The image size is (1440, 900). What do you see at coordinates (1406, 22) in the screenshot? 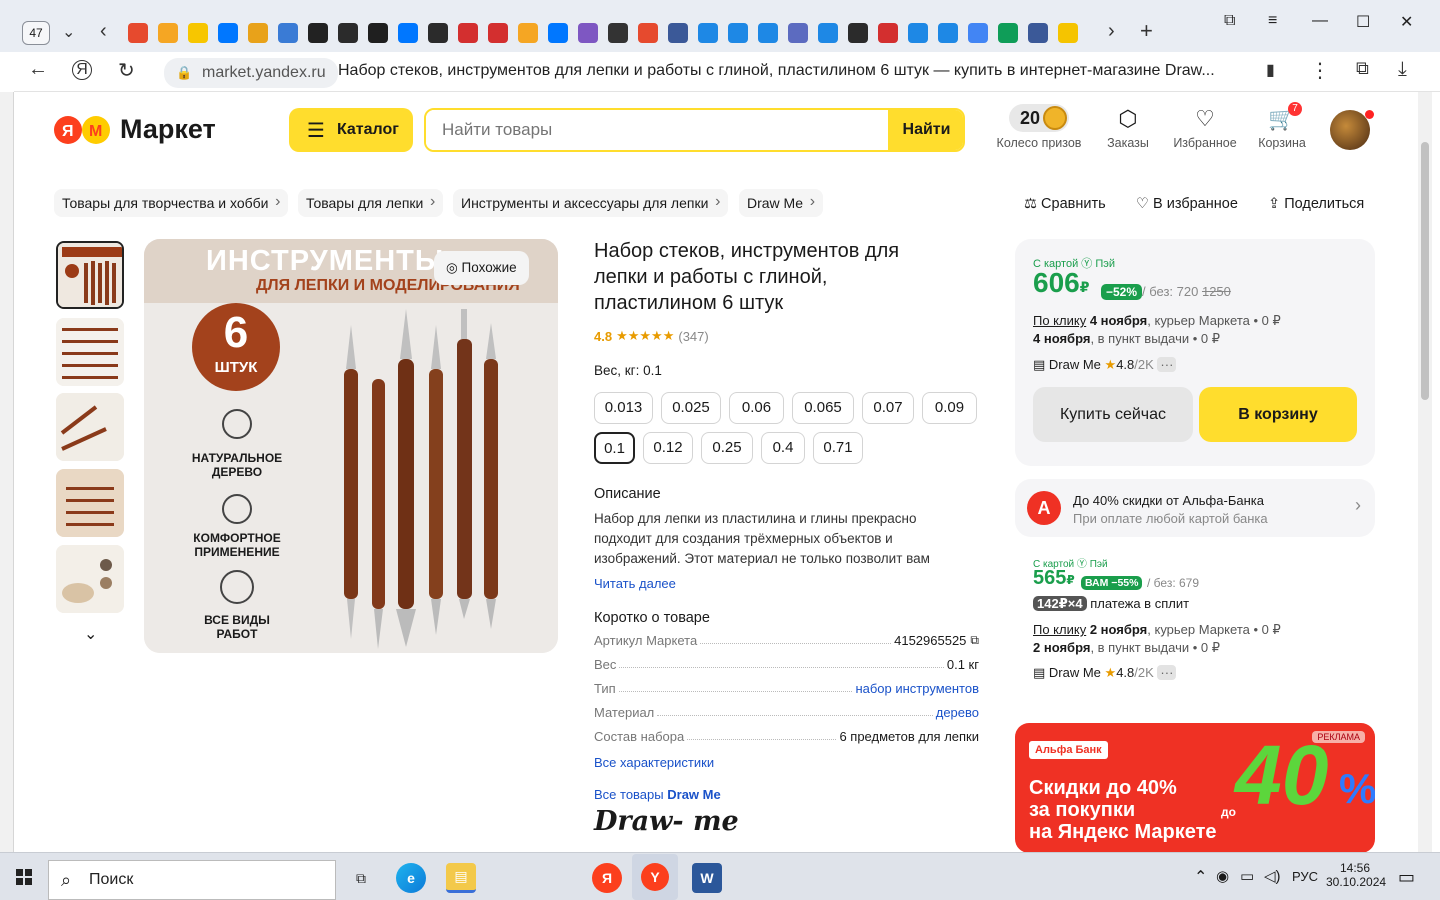
I see `close-icon: ✕` at bounding box center [1406, 22].